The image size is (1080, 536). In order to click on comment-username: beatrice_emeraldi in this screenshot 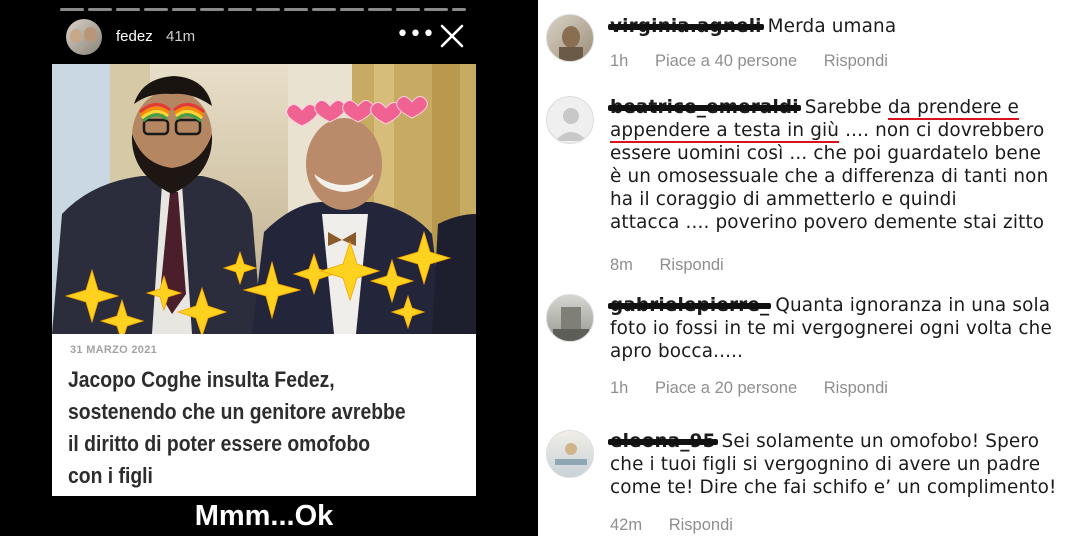, I will do `click(704, 107)`.